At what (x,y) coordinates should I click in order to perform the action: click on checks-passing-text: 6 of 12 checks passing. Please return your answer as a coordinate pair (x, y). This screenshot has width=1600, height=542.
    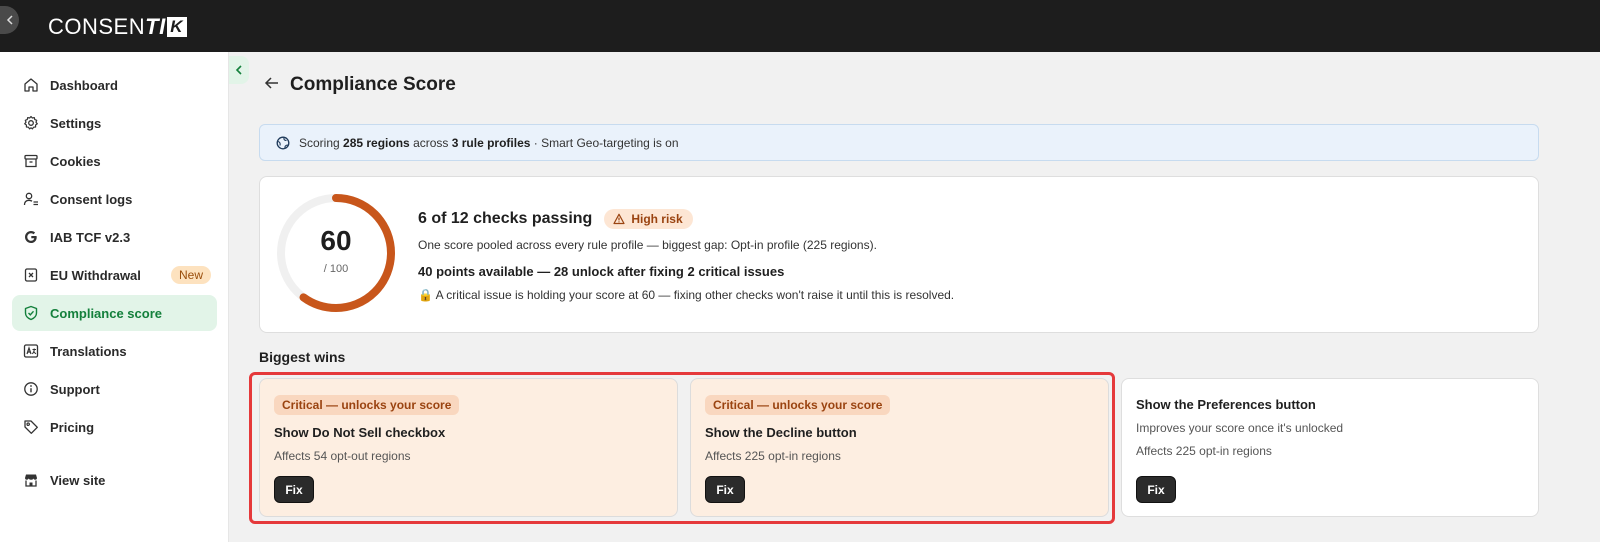
    Looking at the image, I should click on (505, 218).